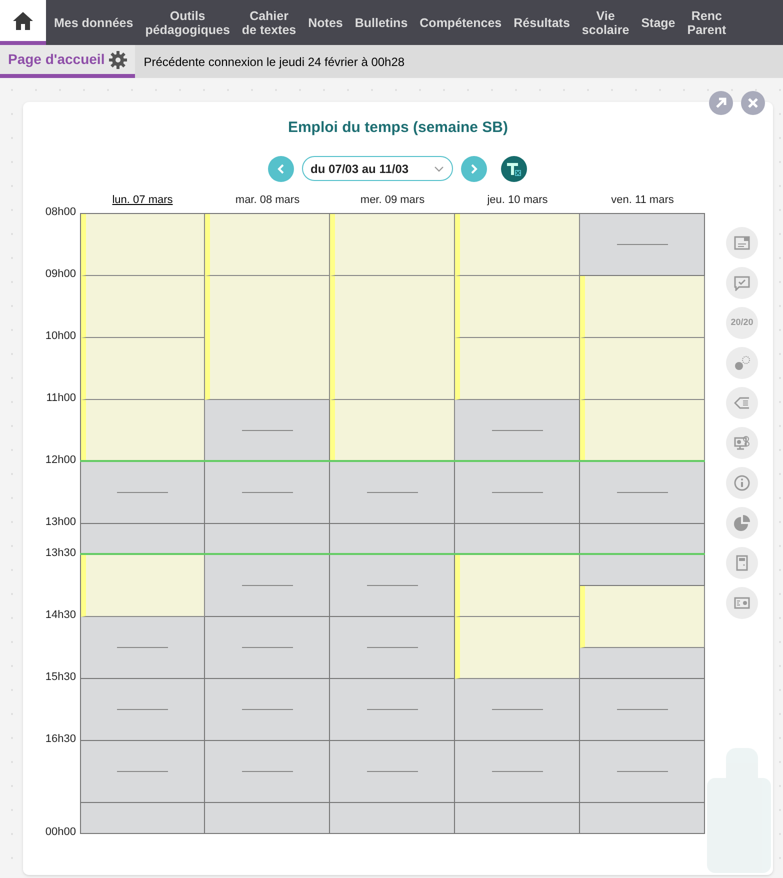 Image resolution: width=783 pixels, height=878 pixels. I want to click on settings-icon, so click(117, 59).